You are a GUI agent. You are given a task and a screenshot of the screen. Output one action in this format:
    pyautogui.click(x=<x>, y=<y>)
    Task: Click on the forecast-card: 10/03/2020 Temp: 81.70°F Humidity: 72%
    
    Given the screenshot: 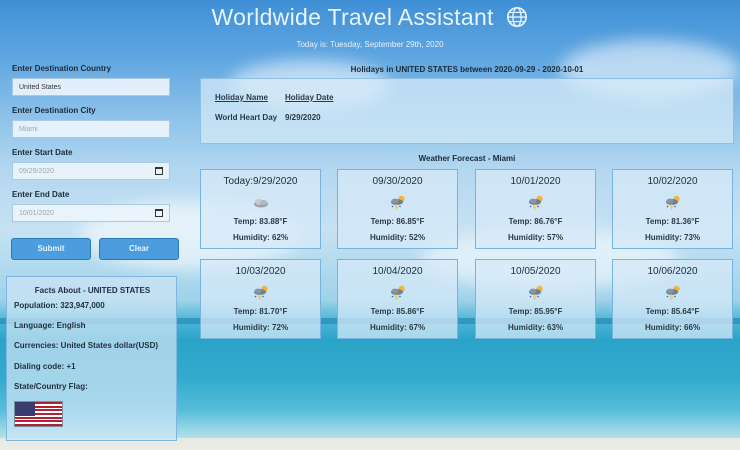 What is the action you would take?
    pyautogui.click(x=260, y=299)
    